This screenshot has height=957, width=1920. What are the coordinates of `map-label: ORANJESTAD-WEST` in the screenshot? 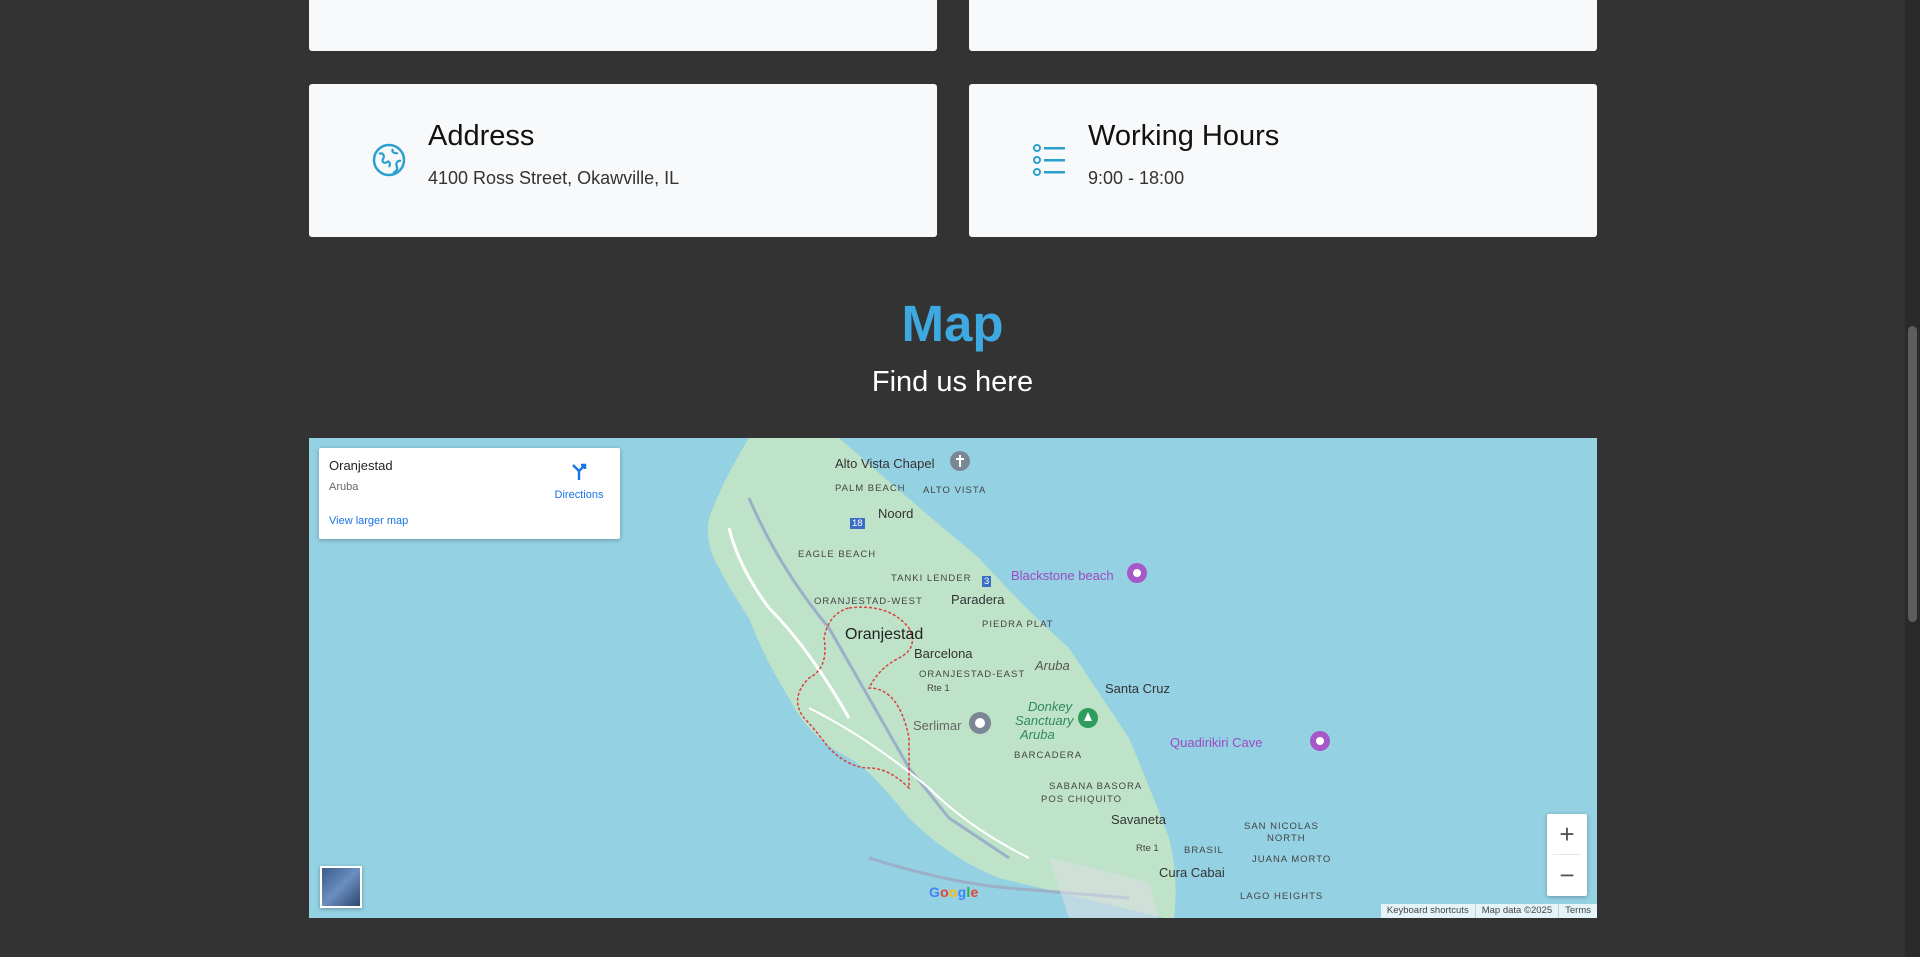 It's located at (868, 601).